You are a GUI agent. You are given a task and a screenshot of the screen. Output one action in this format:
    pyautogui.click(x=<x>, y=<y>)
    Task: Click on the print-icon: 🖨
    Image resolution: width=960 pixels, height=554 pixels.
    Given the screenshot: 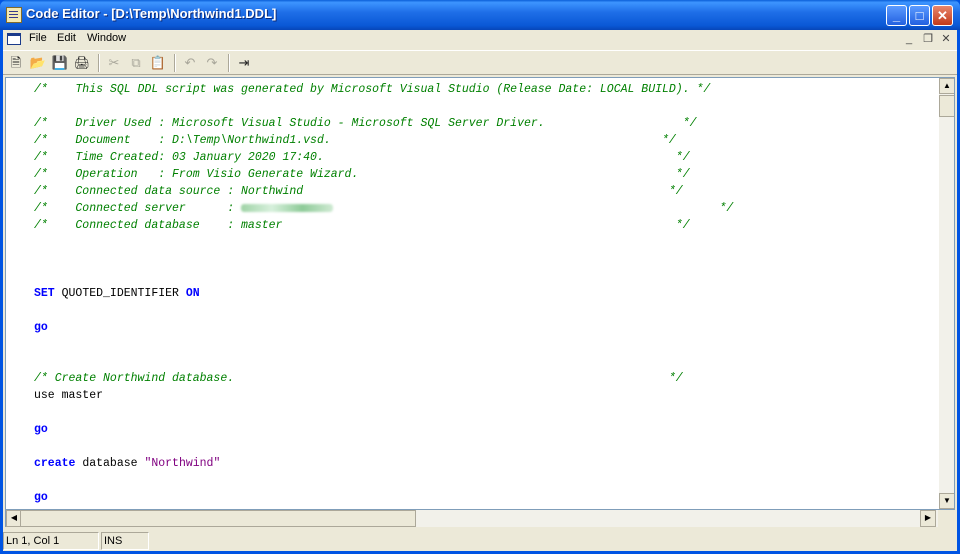 What is the action you would take?
    pyautogui.click(x=82, y=63)
    